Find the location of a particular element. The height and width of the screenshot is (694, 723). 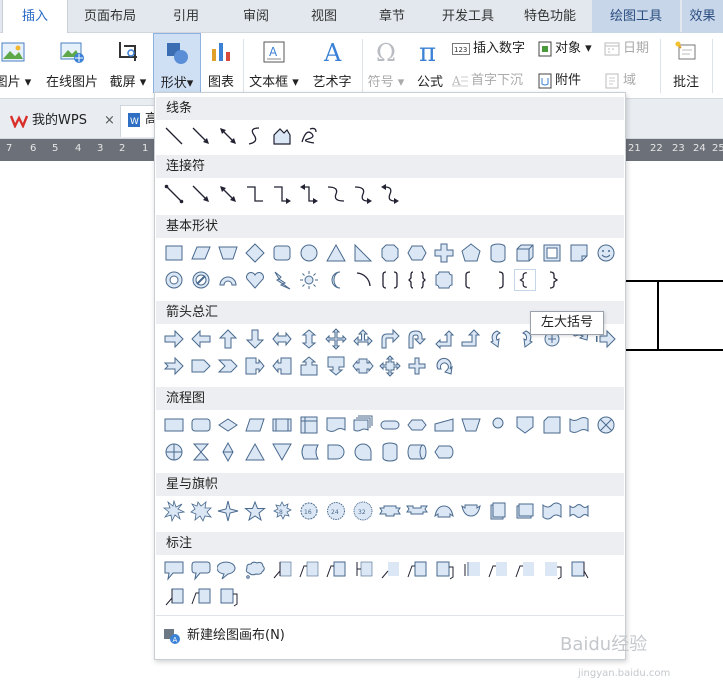

drop-cap-button: A 首字下沉 is located at coordinates (487, 81).